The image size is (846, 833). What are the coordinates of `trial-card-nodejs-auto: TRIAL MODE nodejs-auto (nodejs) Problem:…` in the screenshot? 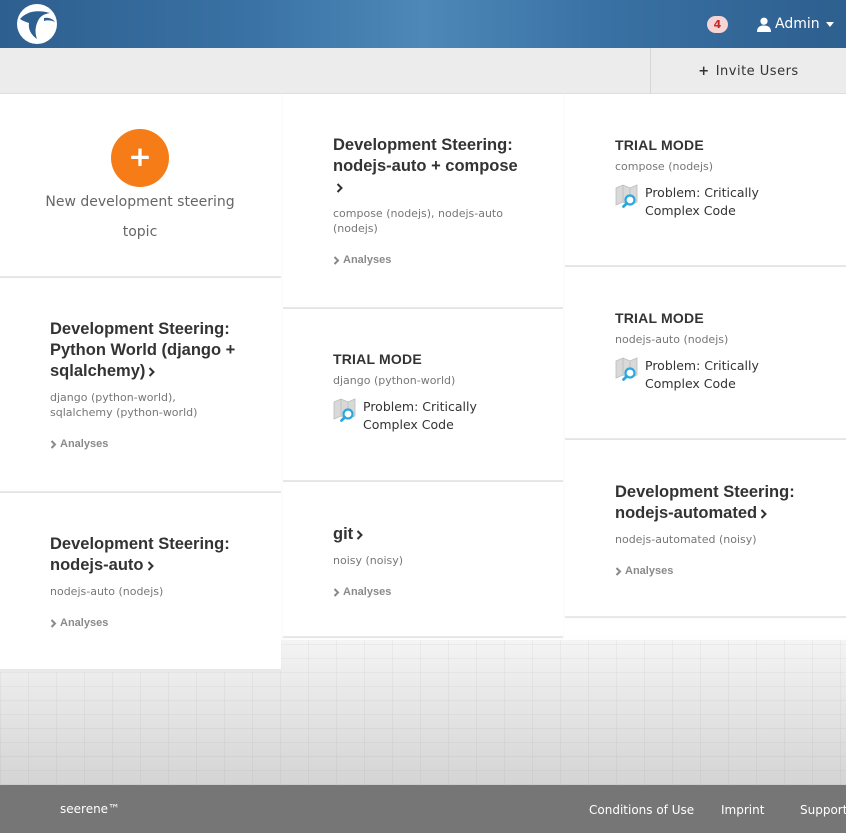 It's located at (705, 353).